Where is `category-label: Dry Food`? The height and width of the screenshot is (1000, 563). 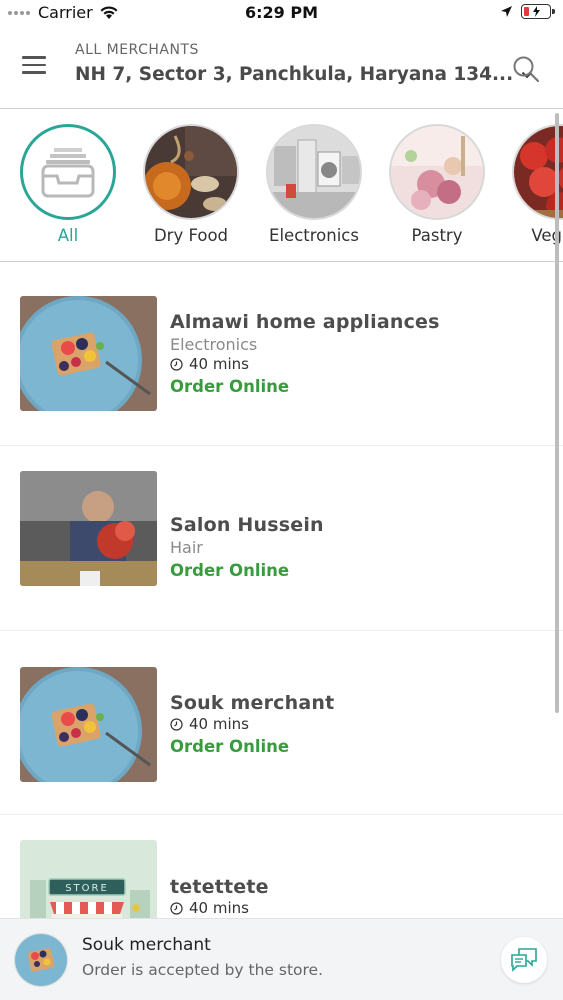 category-label: Dry Food is located at coordinates (191, 235).